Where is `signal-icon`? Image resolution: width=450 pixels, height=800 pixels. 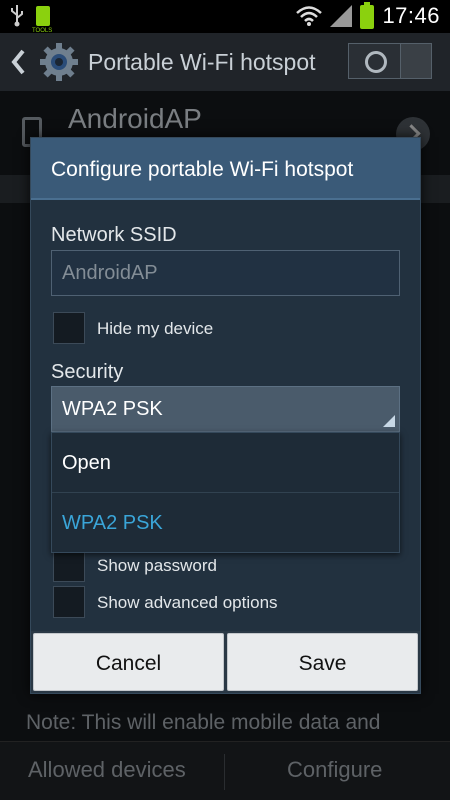 signal-icon is located at coordinates (341, 16).